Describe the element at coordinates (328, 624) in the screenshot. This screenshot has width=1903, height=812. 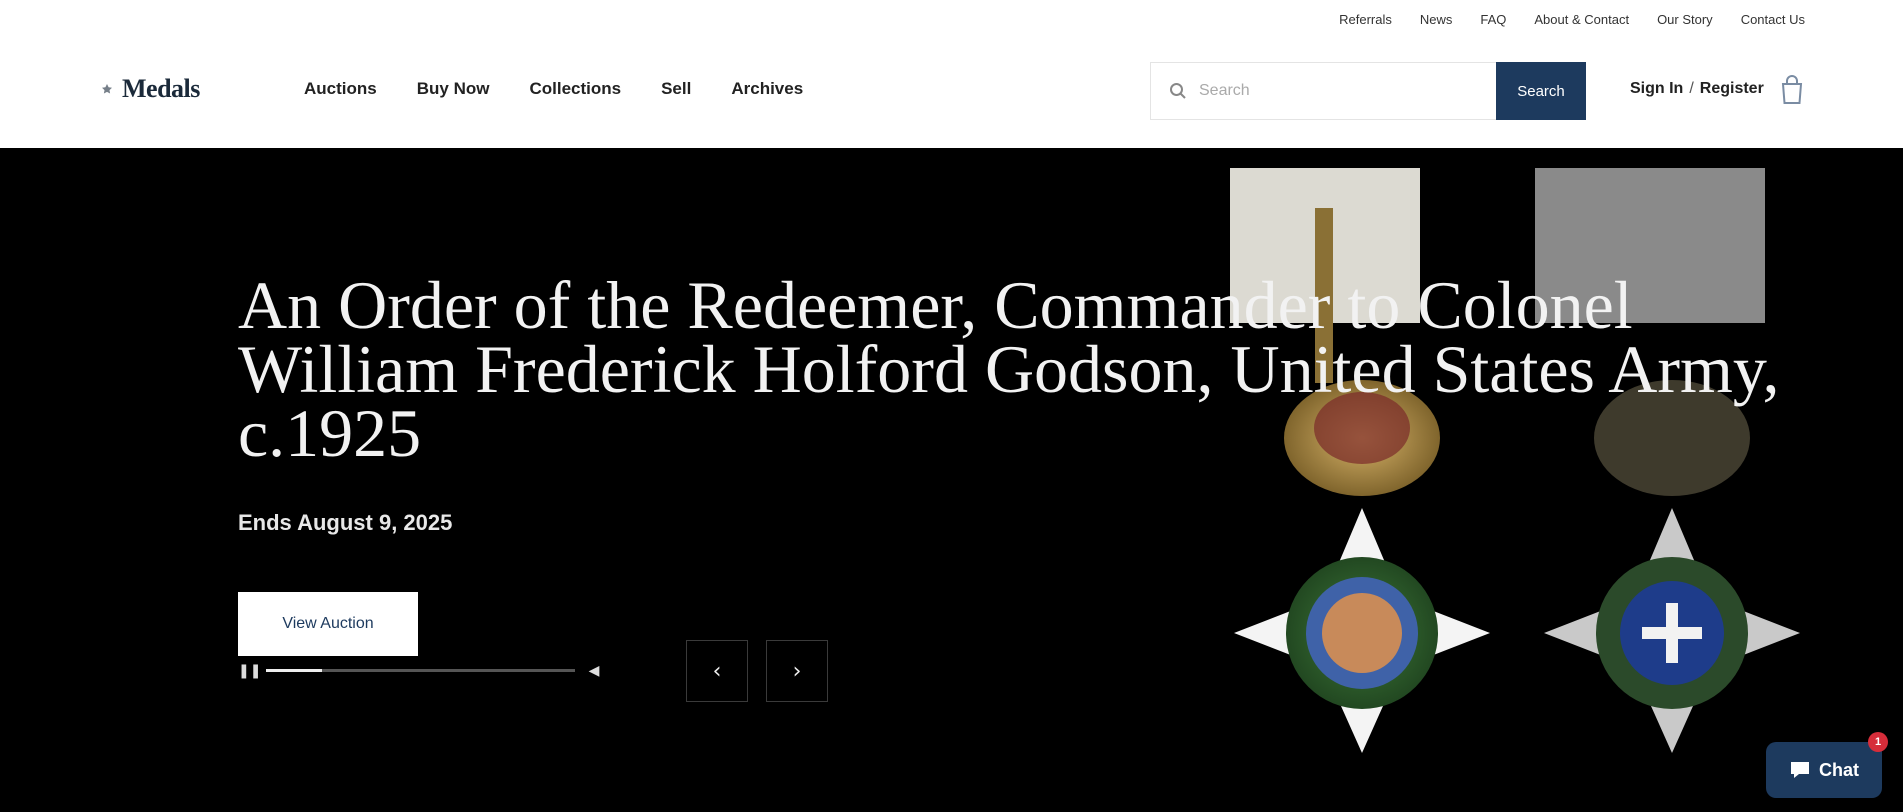
I see `view-auction-button: View Auction` at that location.